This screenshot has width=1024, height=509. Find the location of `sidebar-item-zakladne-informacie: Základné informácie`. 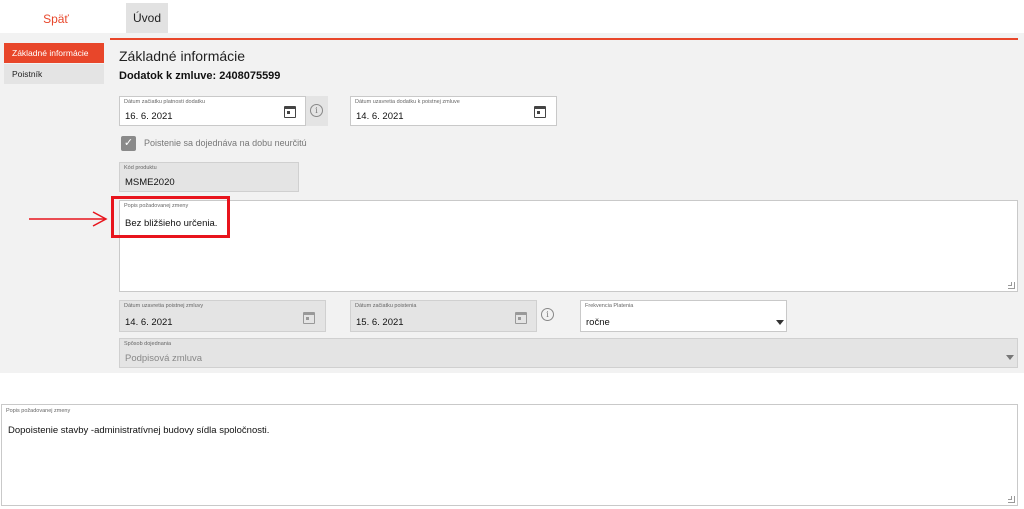

sidebar-item-zakladne-informacie: Základné informácie is located at coordinates (54, 53).